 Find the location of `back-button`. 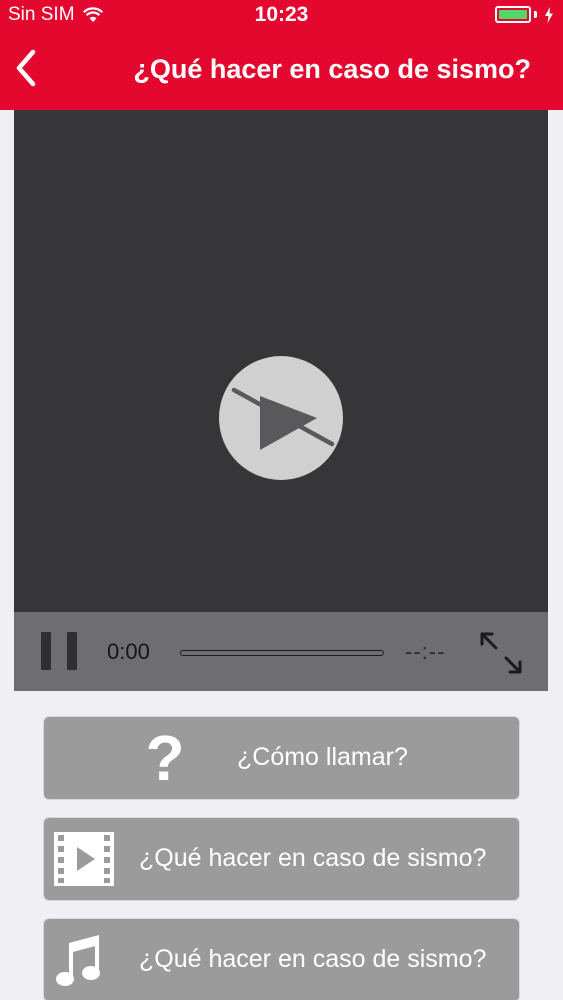

back-button is located at coordinates (26, 68).